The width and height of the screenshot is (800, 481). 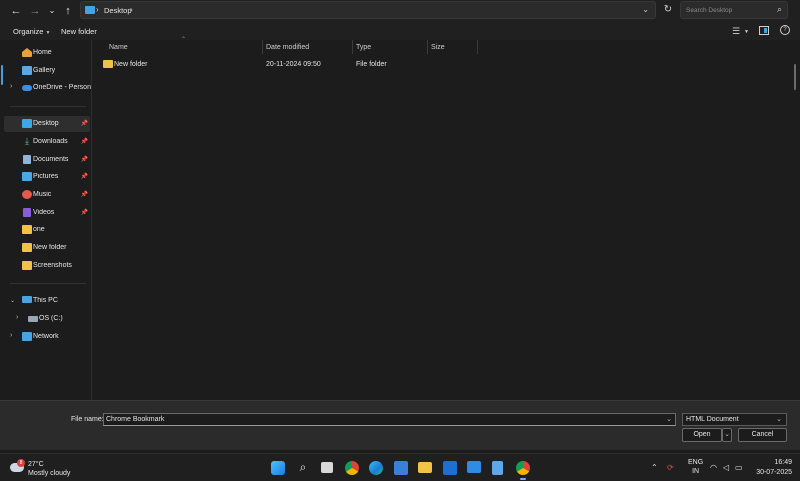 What do you see at coordinates (47, 88) in the screenshot?
I see `sidebar-item-onedrive: › OneDrive - Persona` at bounding box center [47, 88].